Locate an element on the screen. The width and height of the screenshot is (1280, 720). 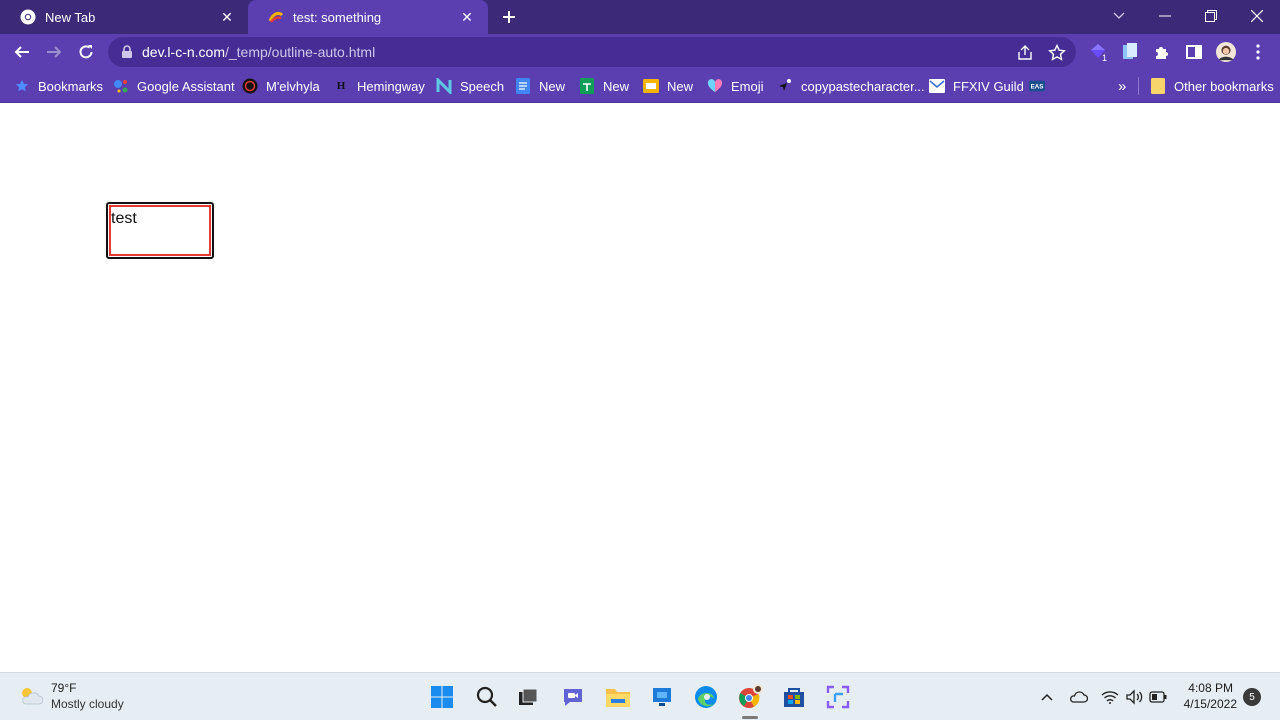
active-app-indicator is located at coordinates (750, 717).